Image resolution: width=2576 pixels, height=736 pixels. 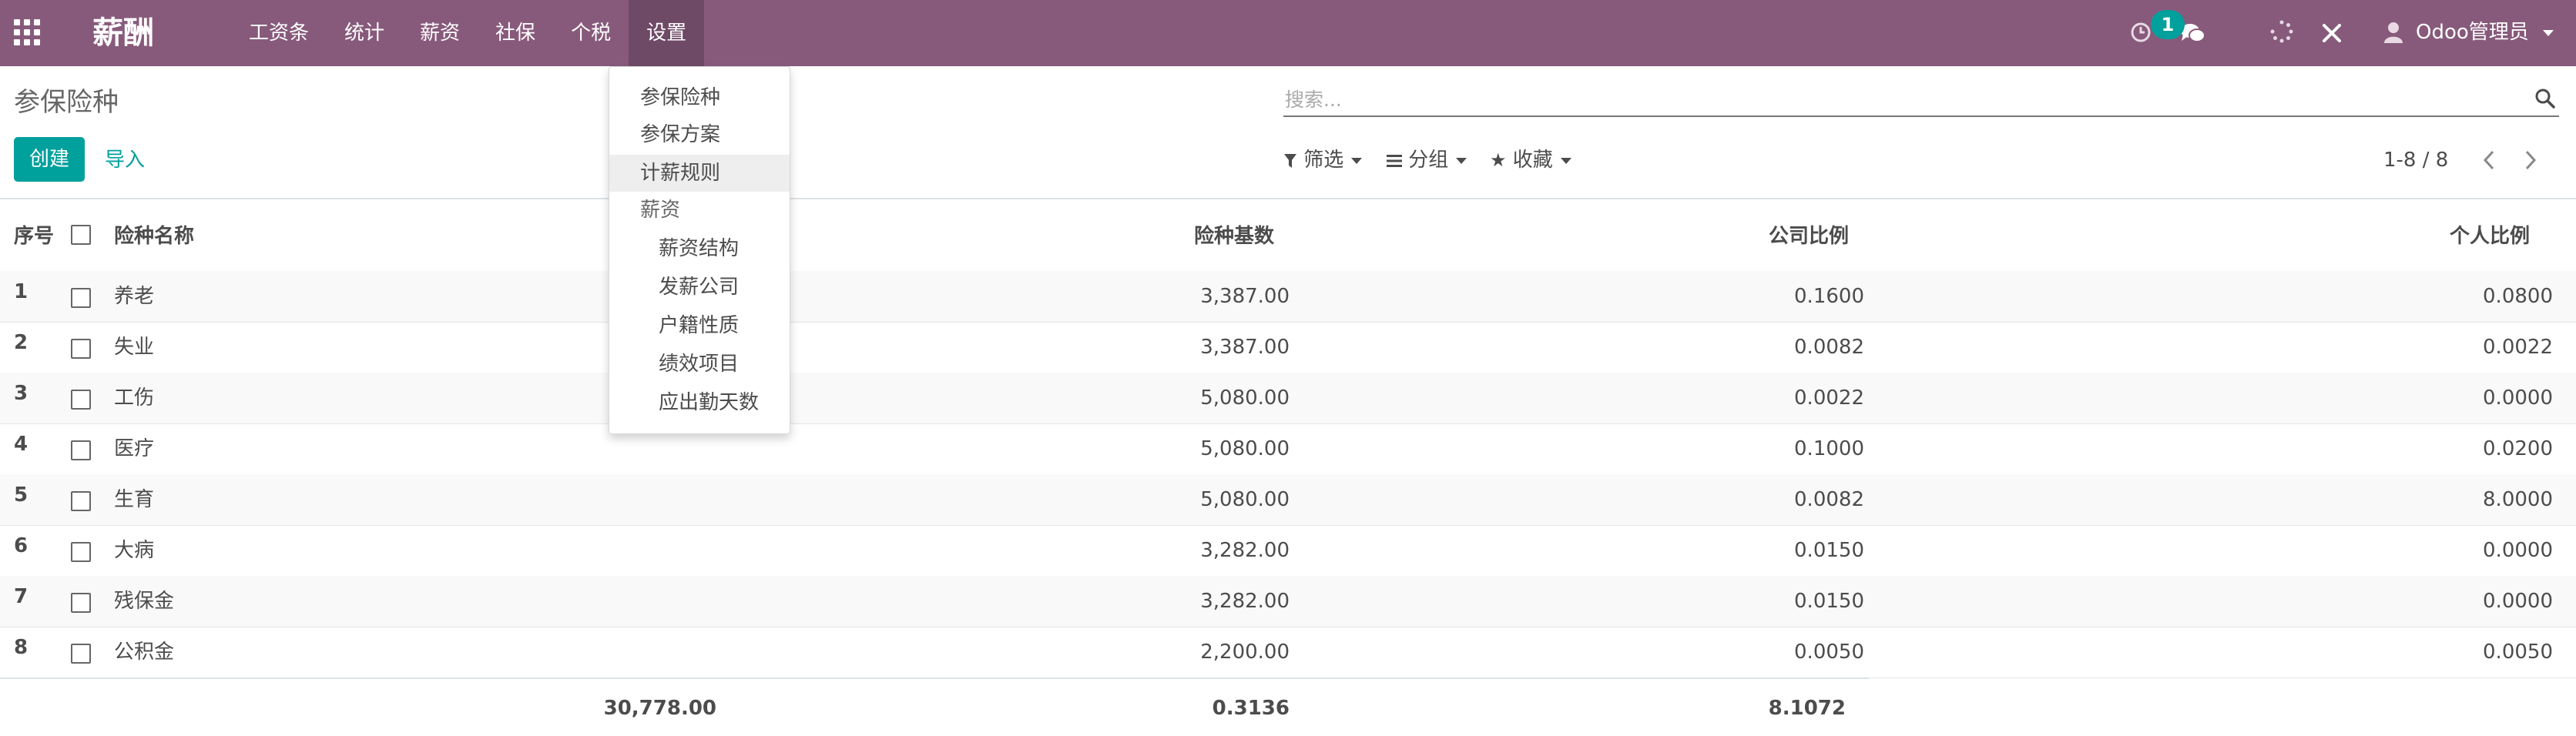 What do you see at coordinates (1290, 161) in the screenshot?
I see `filter-icon` at bounding box center [1290, 161].